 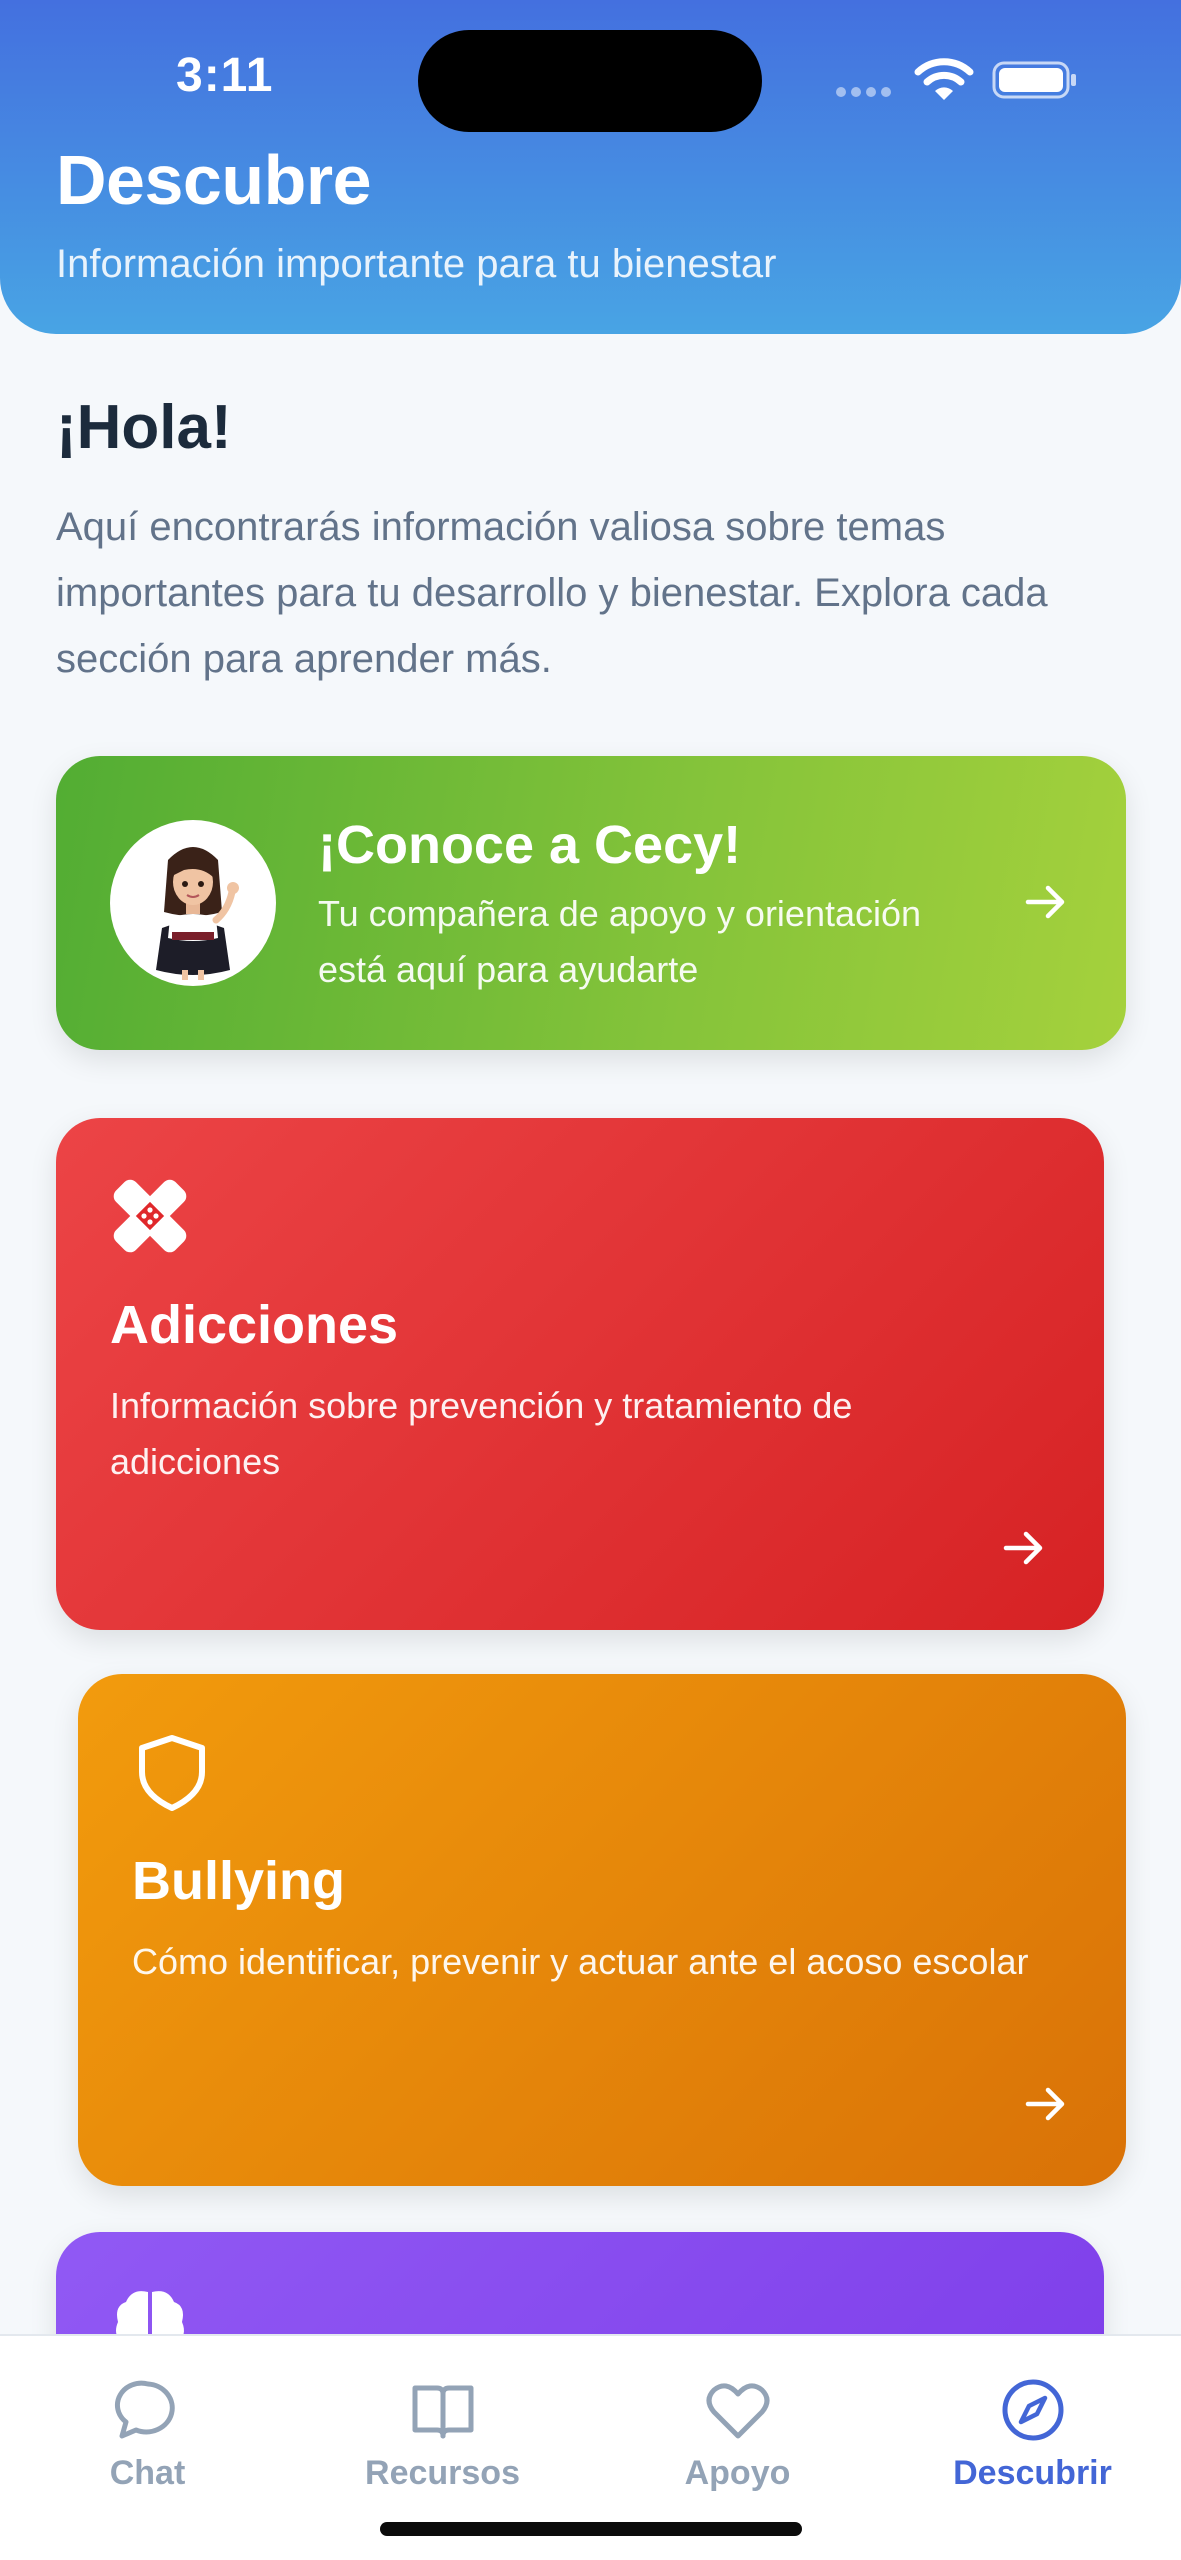 I want to click on tab-apoyo: Apoyo, so click(x=737, y=2436).